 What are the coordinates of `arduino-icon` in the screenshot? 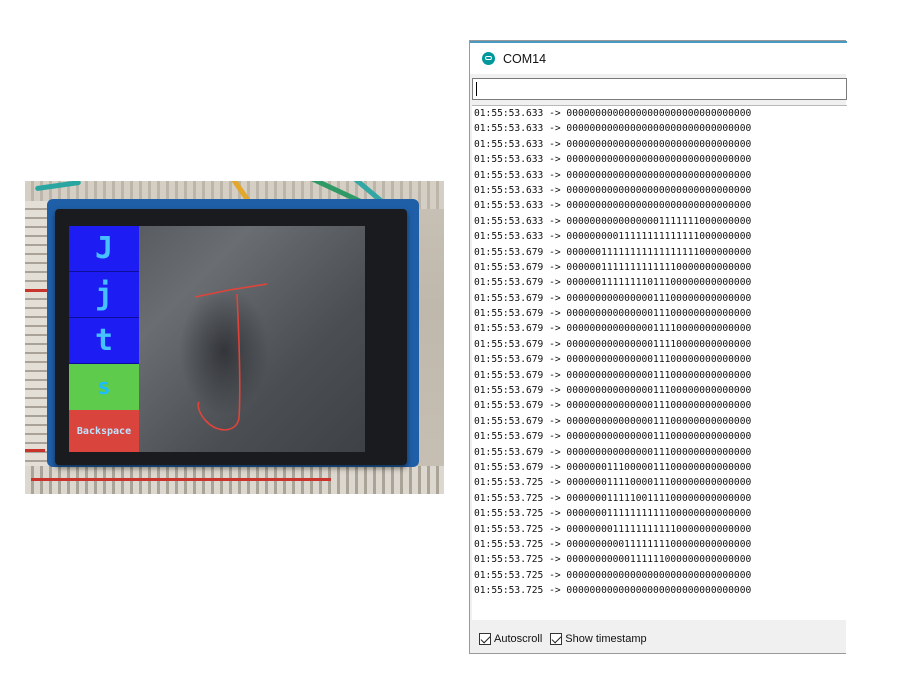 It's located at (488, 58).